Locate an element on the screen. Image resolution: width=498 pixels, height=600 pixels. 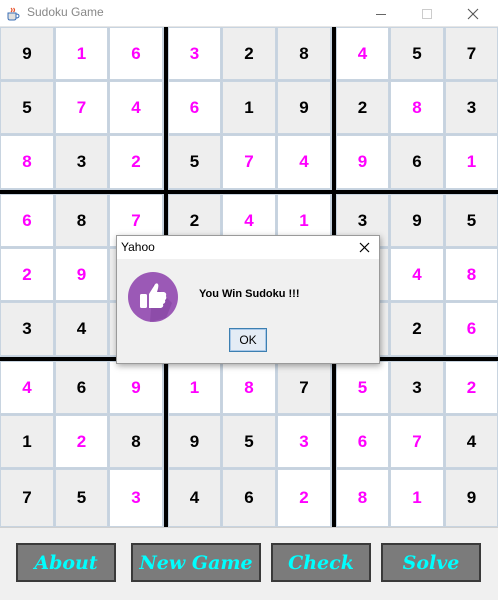
dialog-message: You Win Sudoku !!! is located at coordinates (249, 294).